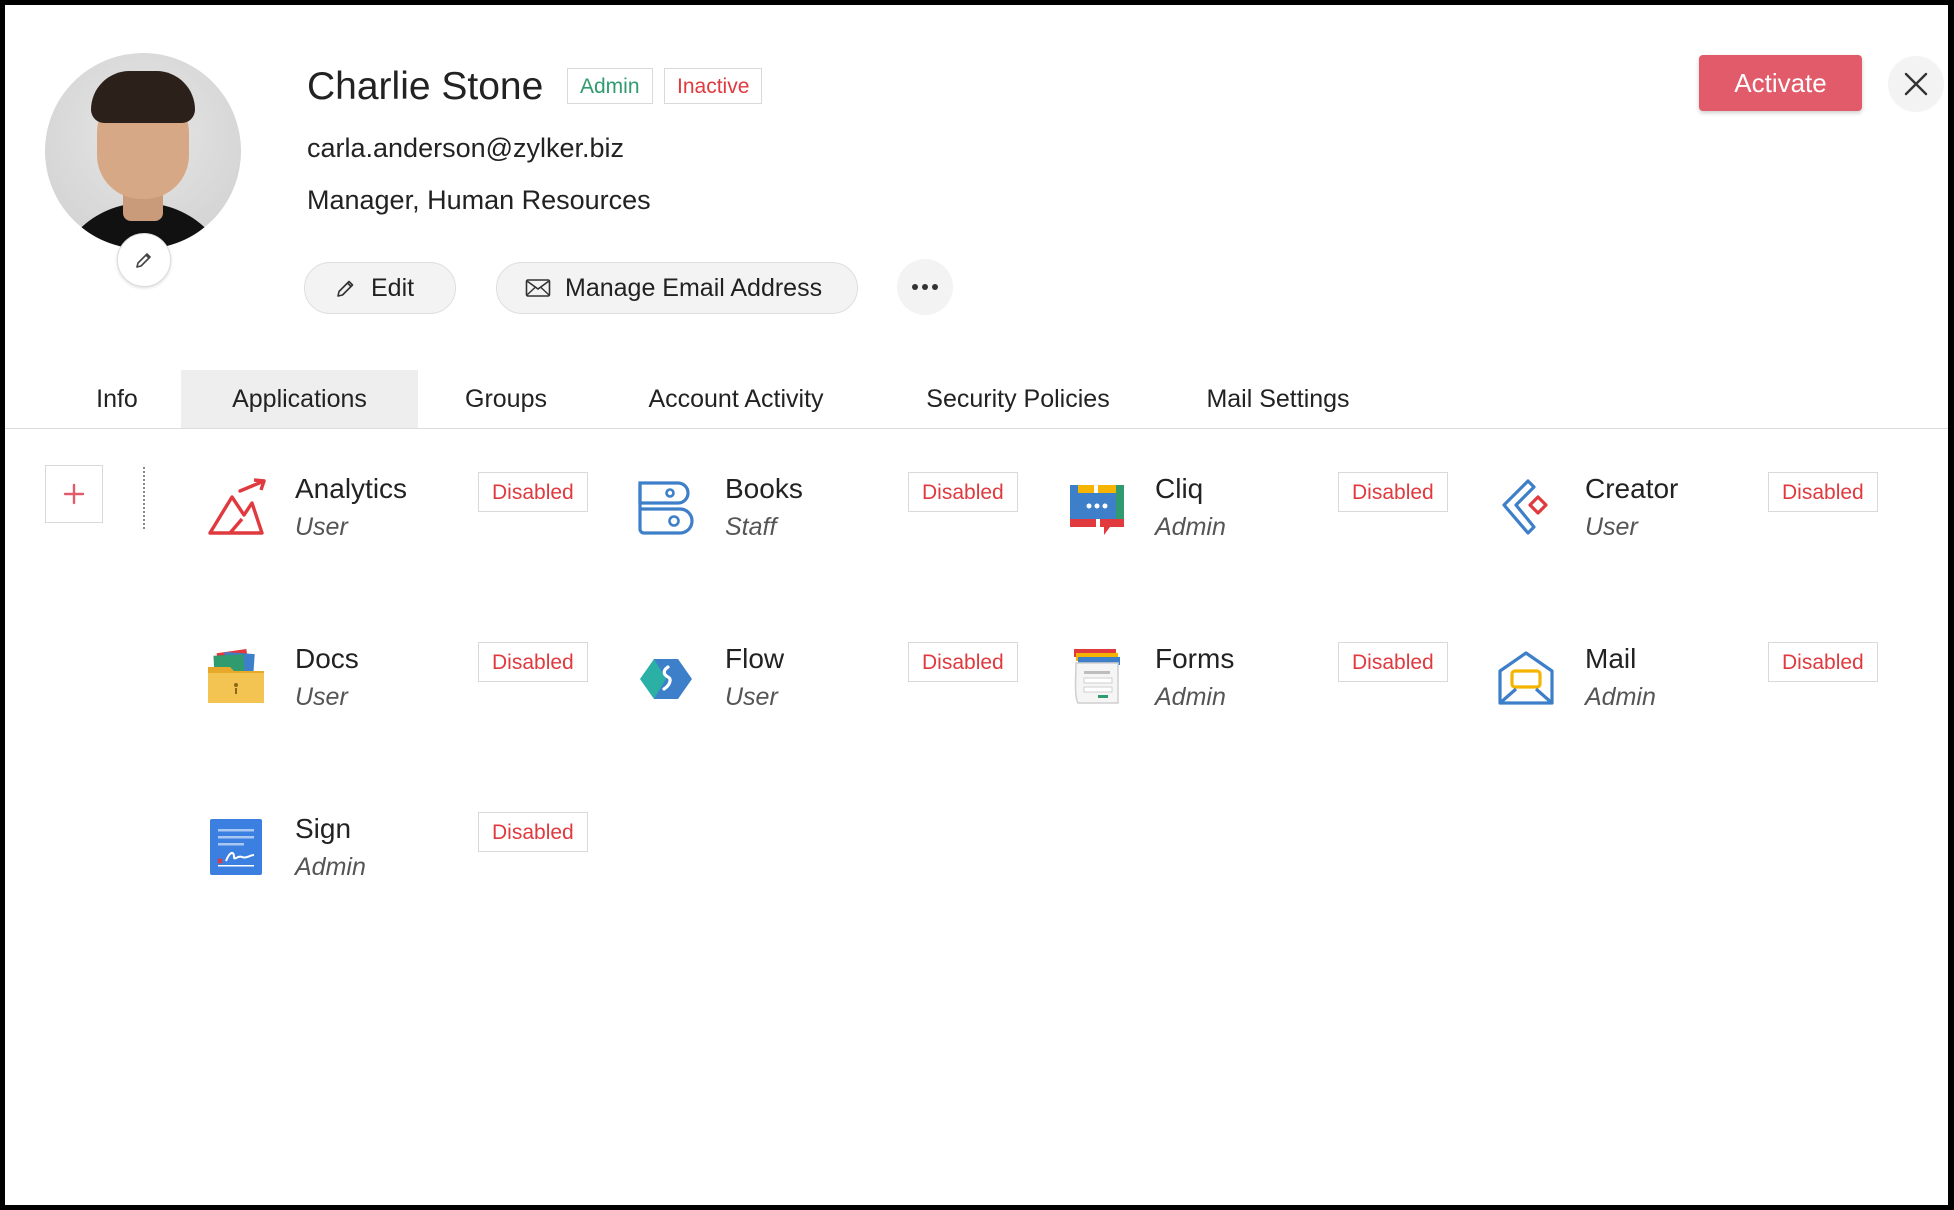 This screenshot has height=1210, width=1954. I want to click on sign-icon, so click(236, 847).